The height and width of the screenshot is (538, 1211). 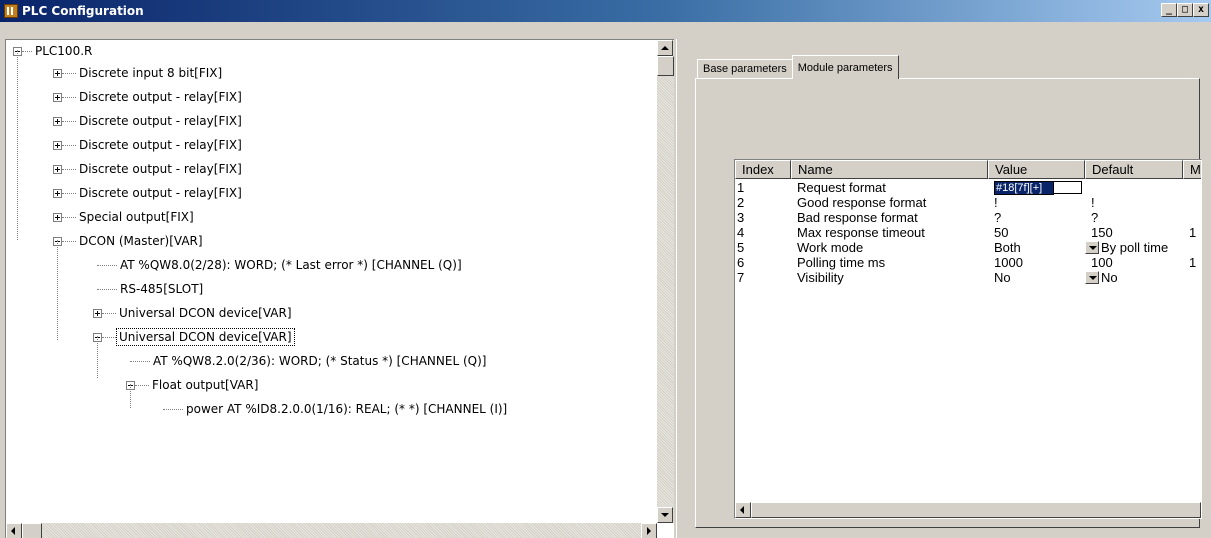 I want to click on scroll-up-icon, so click(x=665, y=48).